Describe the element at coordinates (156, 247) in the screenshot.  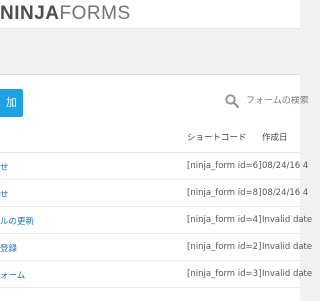
I see `table-row: 登録 [ninja_form id=2] Invalid date` at that location.